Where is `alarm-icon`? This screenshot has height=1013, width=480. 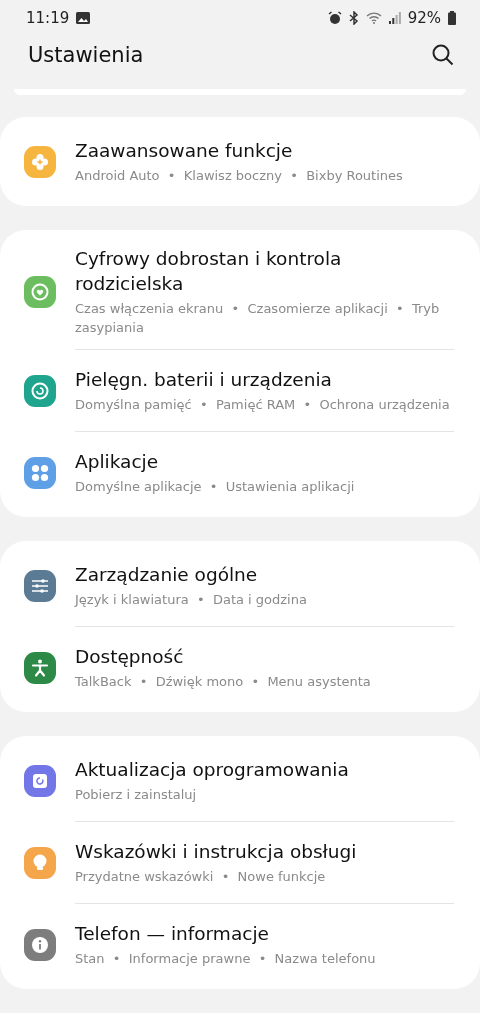 alarm-icon is located at coordinates (334, 17).